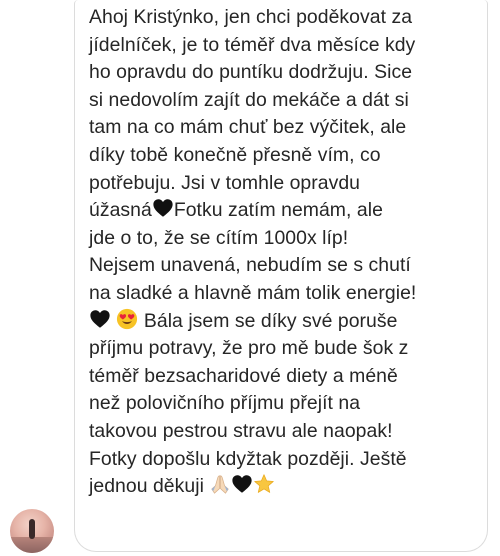  I want to click on message-line: Ahoj Kristýnko, jen chci poděkovat za, so click(251, 17).